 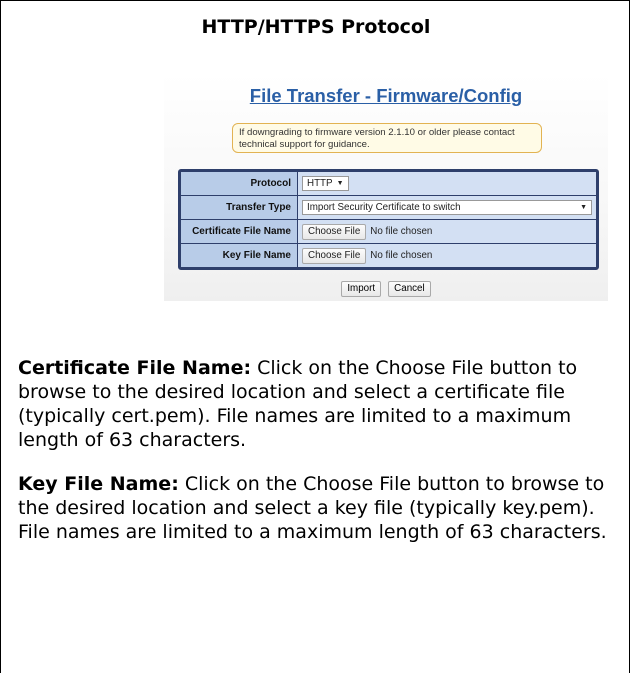 I want to click on transfer-type-value: Import Security Certificate to switch, so click(x=384, y=207).